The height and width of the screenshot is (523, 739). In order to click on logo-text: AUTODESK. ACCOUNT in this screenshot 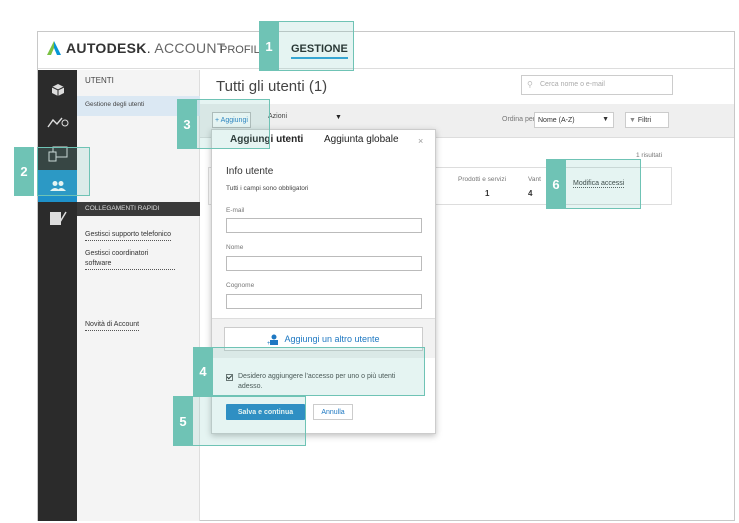, I will do `click(146, 48)`.